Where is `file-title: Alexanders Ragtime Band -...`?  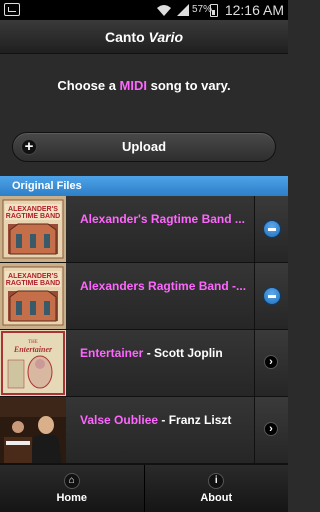 file-title: Alexanders Ragtime Band -... is located at coordinates (164, 286).